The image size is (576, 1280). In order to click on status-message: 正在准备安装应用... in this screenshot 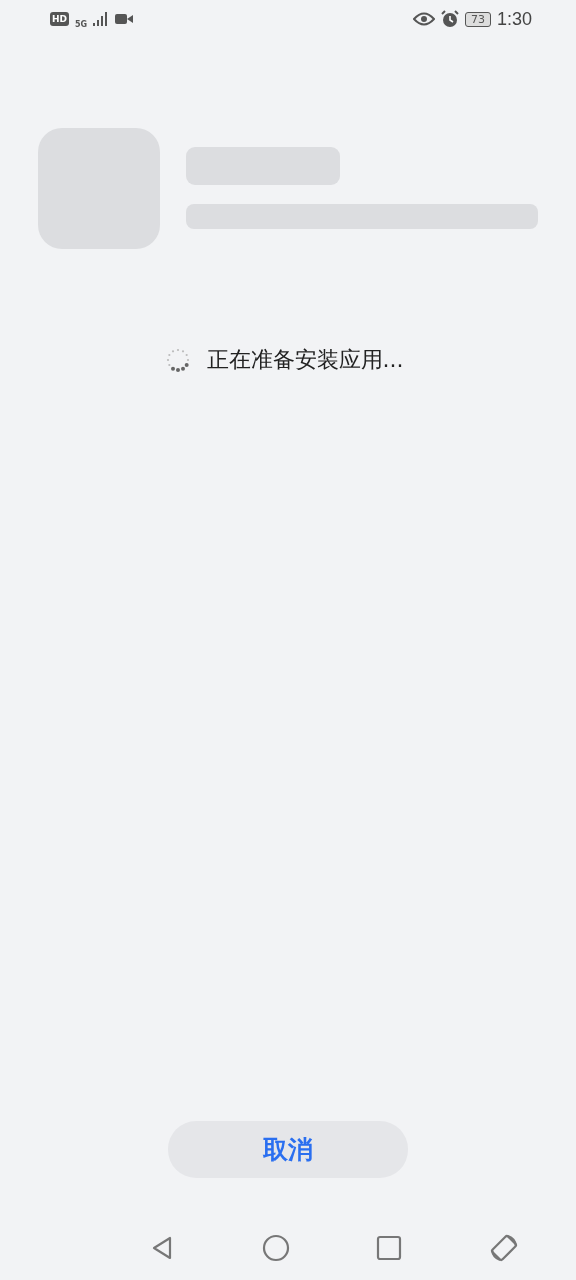, I will do `click(305, 360)`.